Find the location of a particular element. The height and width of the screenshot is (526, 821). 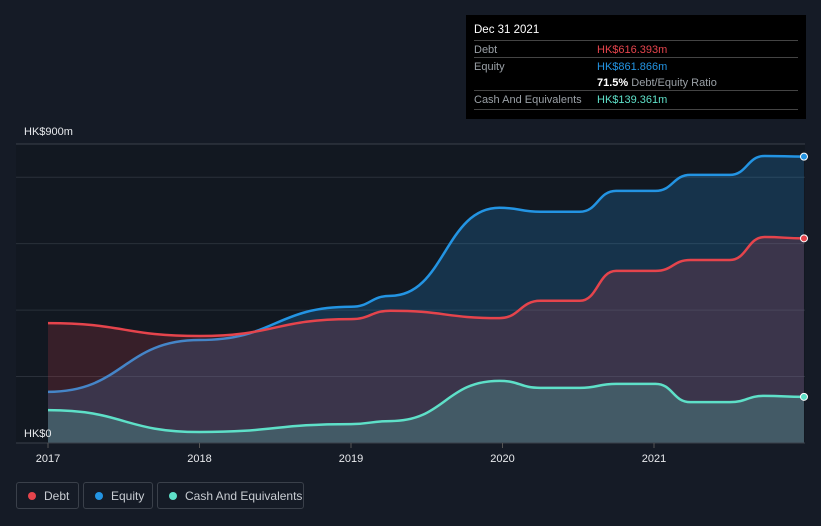

cash-dot-icon is located at coordinates (173, 496).